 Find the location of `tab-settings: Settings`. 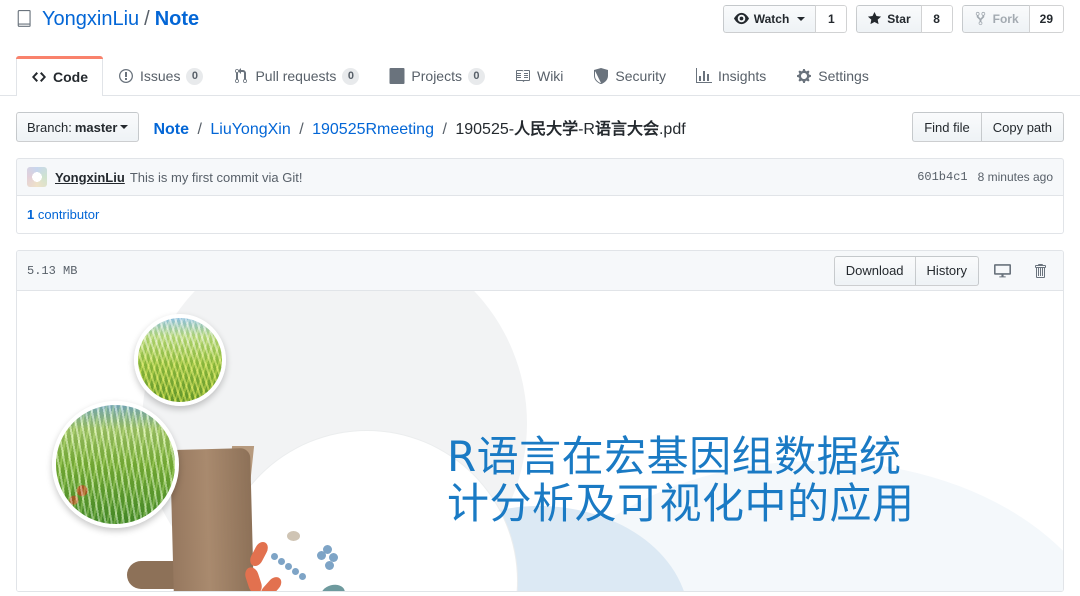

tab-settings: Settings is located at coordinates (832, 75).